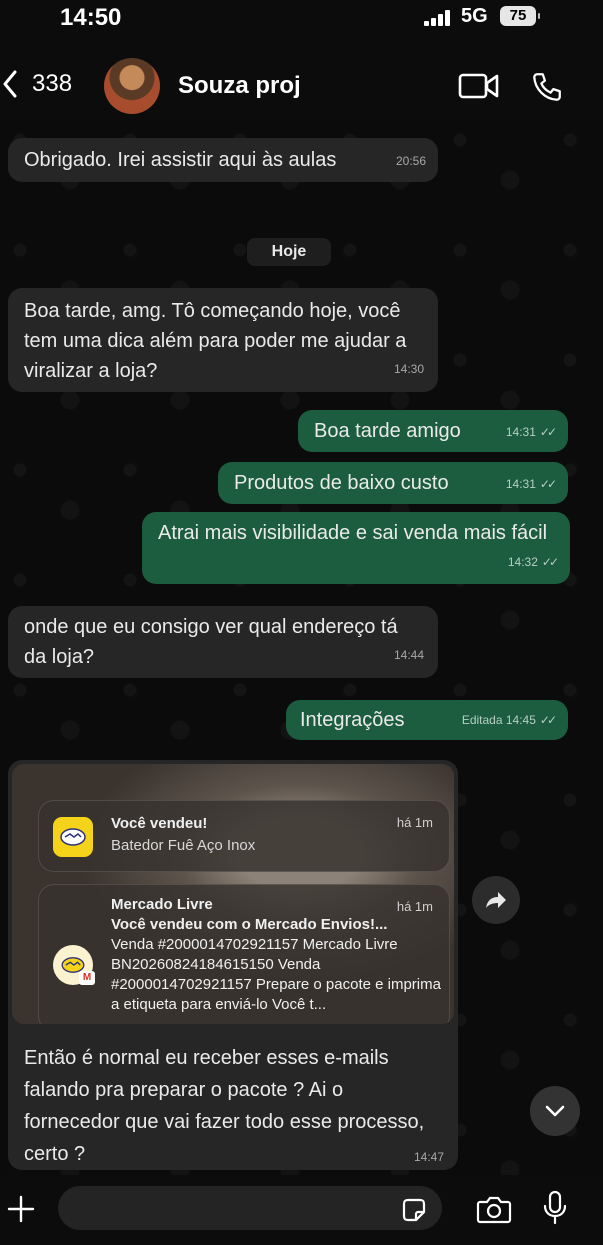  I want to click on back-button: 338, so click(36, 84).